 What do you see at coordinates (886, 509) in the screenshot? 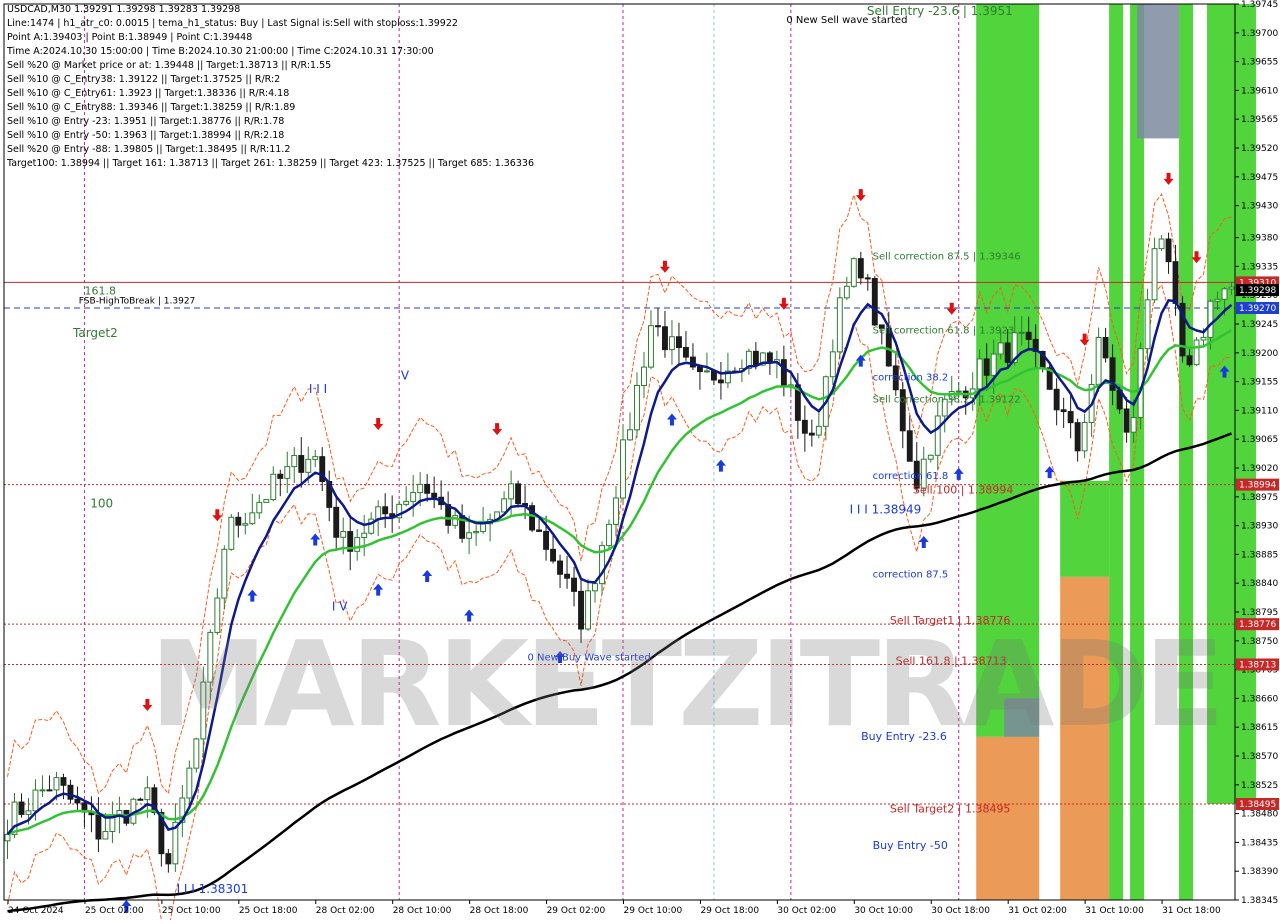
I see `chart-annotation: I I I 1.38949` at bounding box center [886, 509].